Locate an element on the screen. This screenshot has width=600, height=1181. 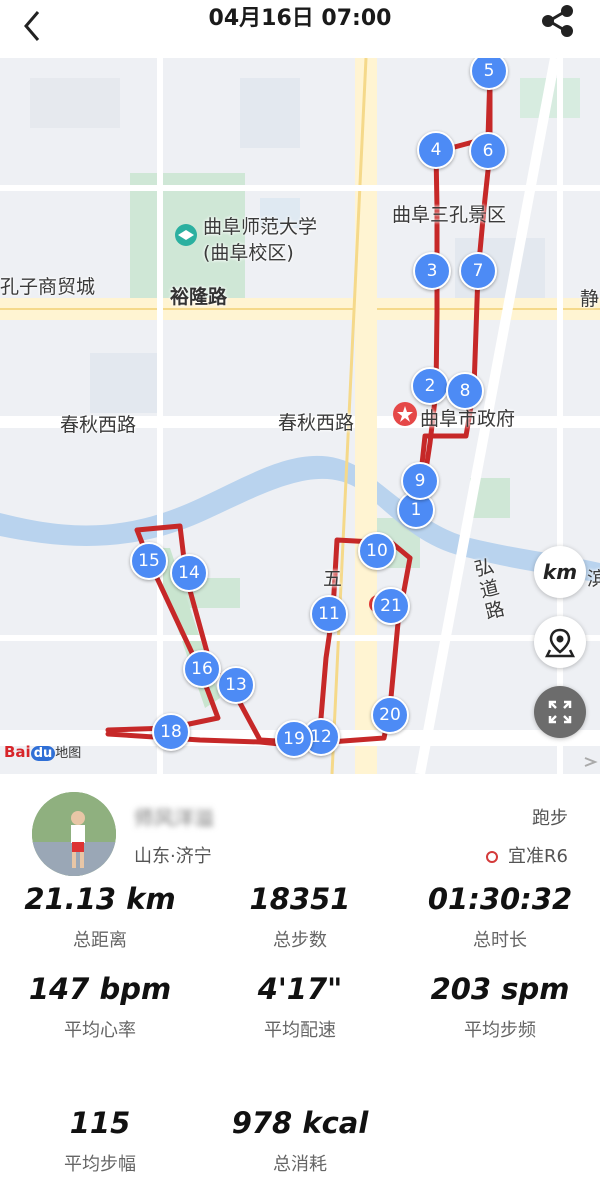
stat-value: 978 kcal is located at coordinates (300, 1123).